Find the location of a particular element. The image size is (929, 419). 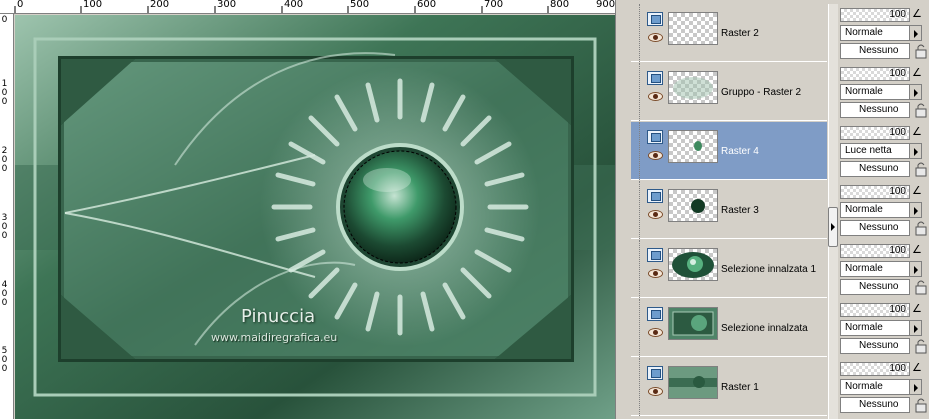

blend-mode-select: Luce netta is located at coordinates (875, 151).